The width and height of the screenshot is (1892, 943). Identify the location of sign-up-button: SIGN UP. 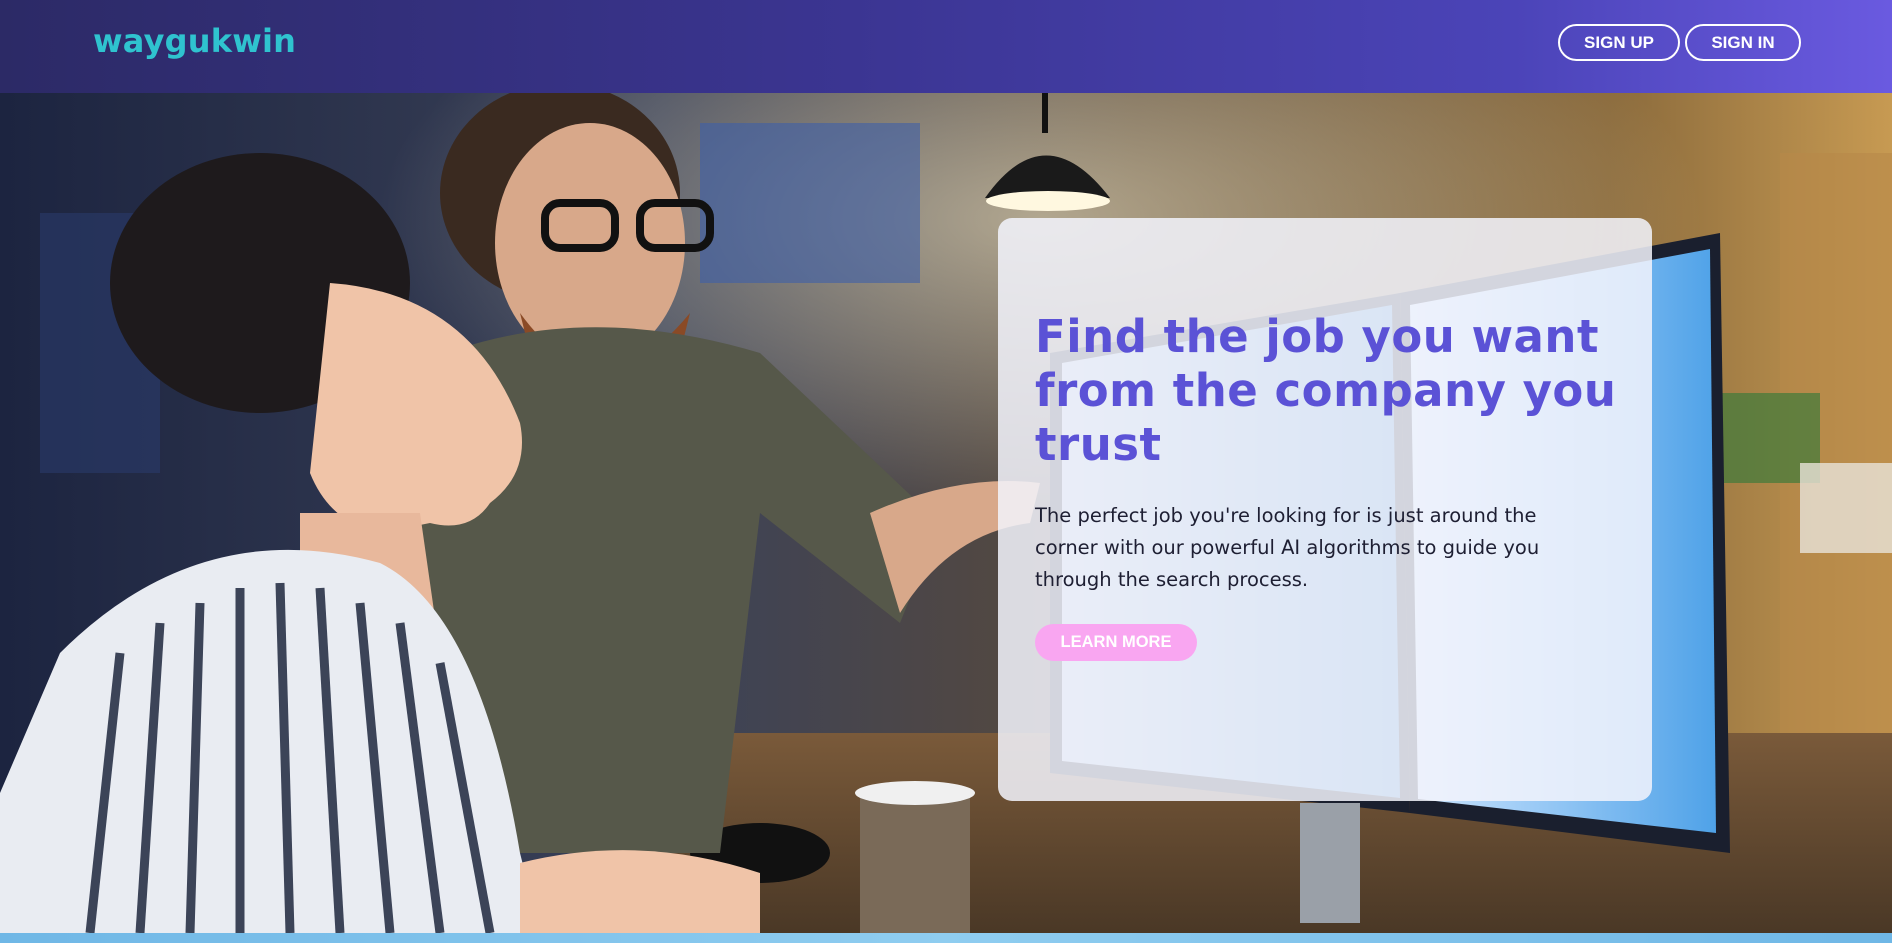
(1619, 42).